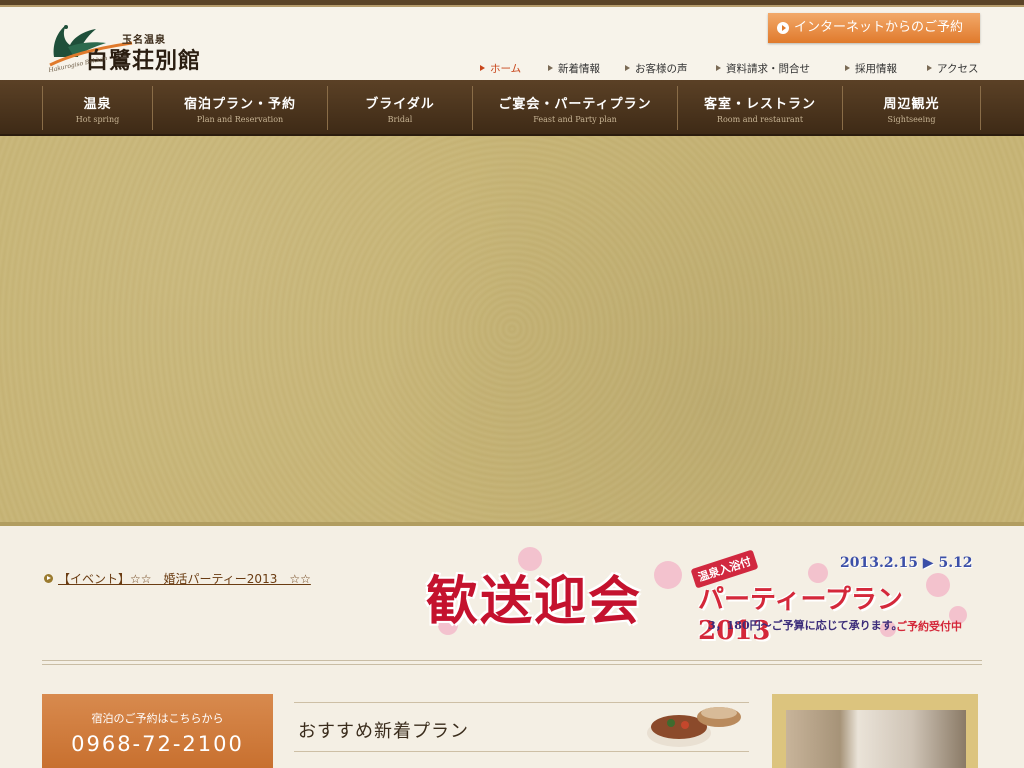  What do you see at coordinates (906, 563) in the screenshot?
I see `banner-dates: 2013.2.15 ▶ 5.12` at bounding box center [906, 563].